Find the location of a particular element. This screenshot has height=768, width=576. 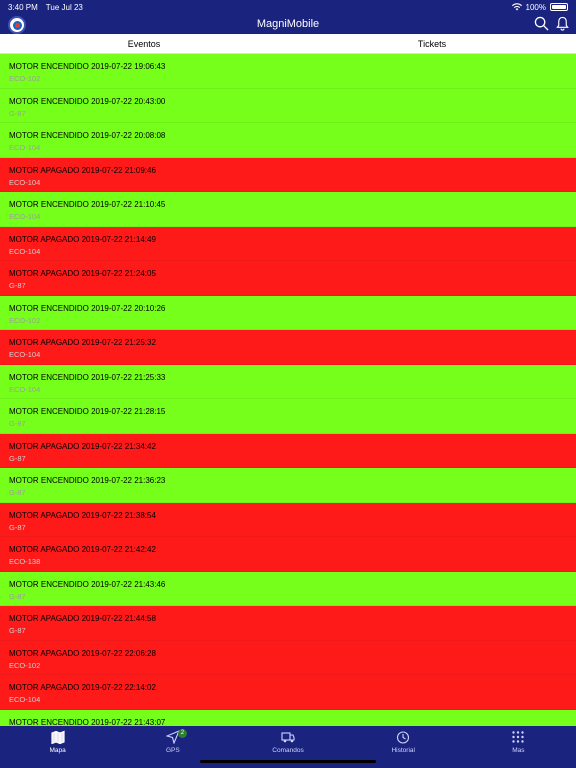

event-title: MOTOR APAGADO 2019-07-22 22:14:02 is located at coordinates (82, 687).